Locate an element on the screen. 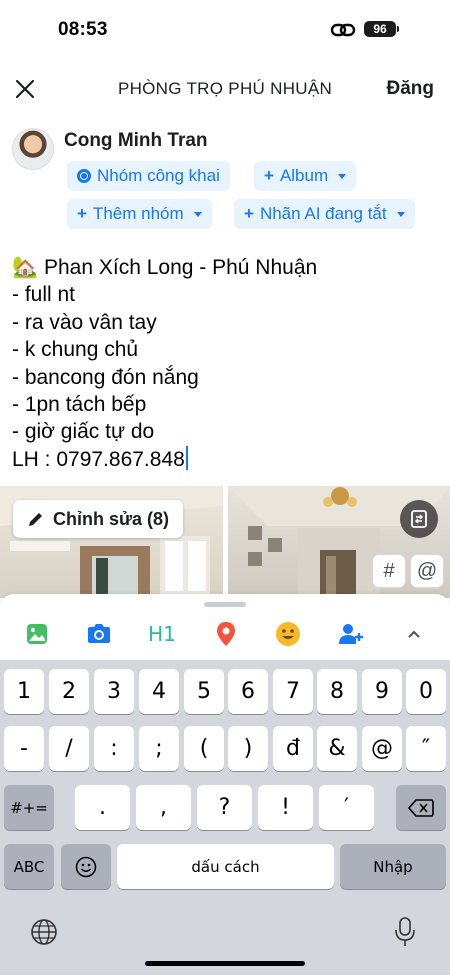  key-open-paren: ( is located at coordinates (204, 748).